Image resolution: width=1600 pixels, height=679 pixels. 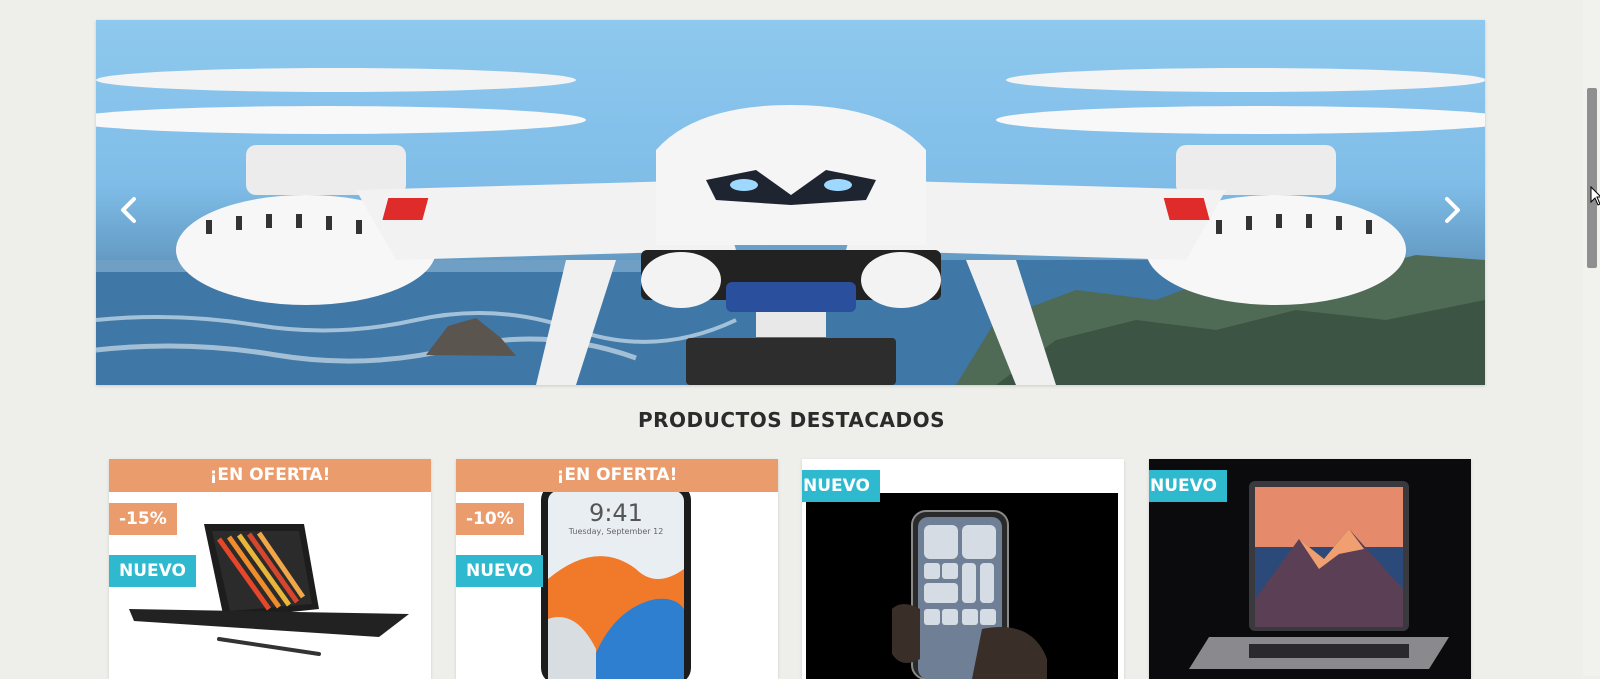 I want to click on scrollbar-thumb, so click(x=1592, y=178).